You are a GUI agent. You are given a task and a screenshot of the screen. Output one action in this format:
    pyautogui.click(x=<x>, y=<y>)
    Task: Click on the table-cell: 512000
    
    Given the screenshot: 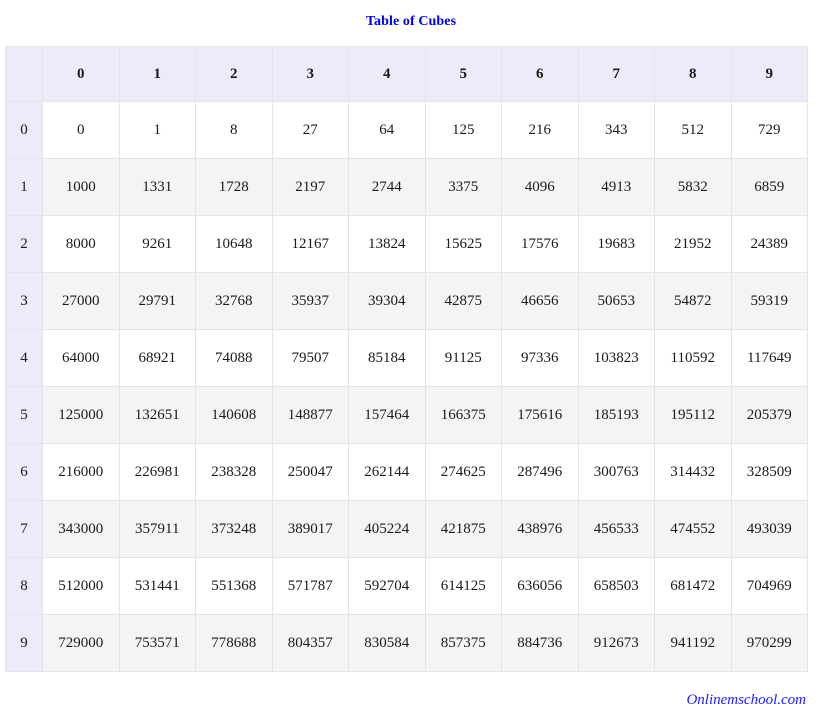 What is the action you would take?
    pyautogui.click(x=81, y=586)
    